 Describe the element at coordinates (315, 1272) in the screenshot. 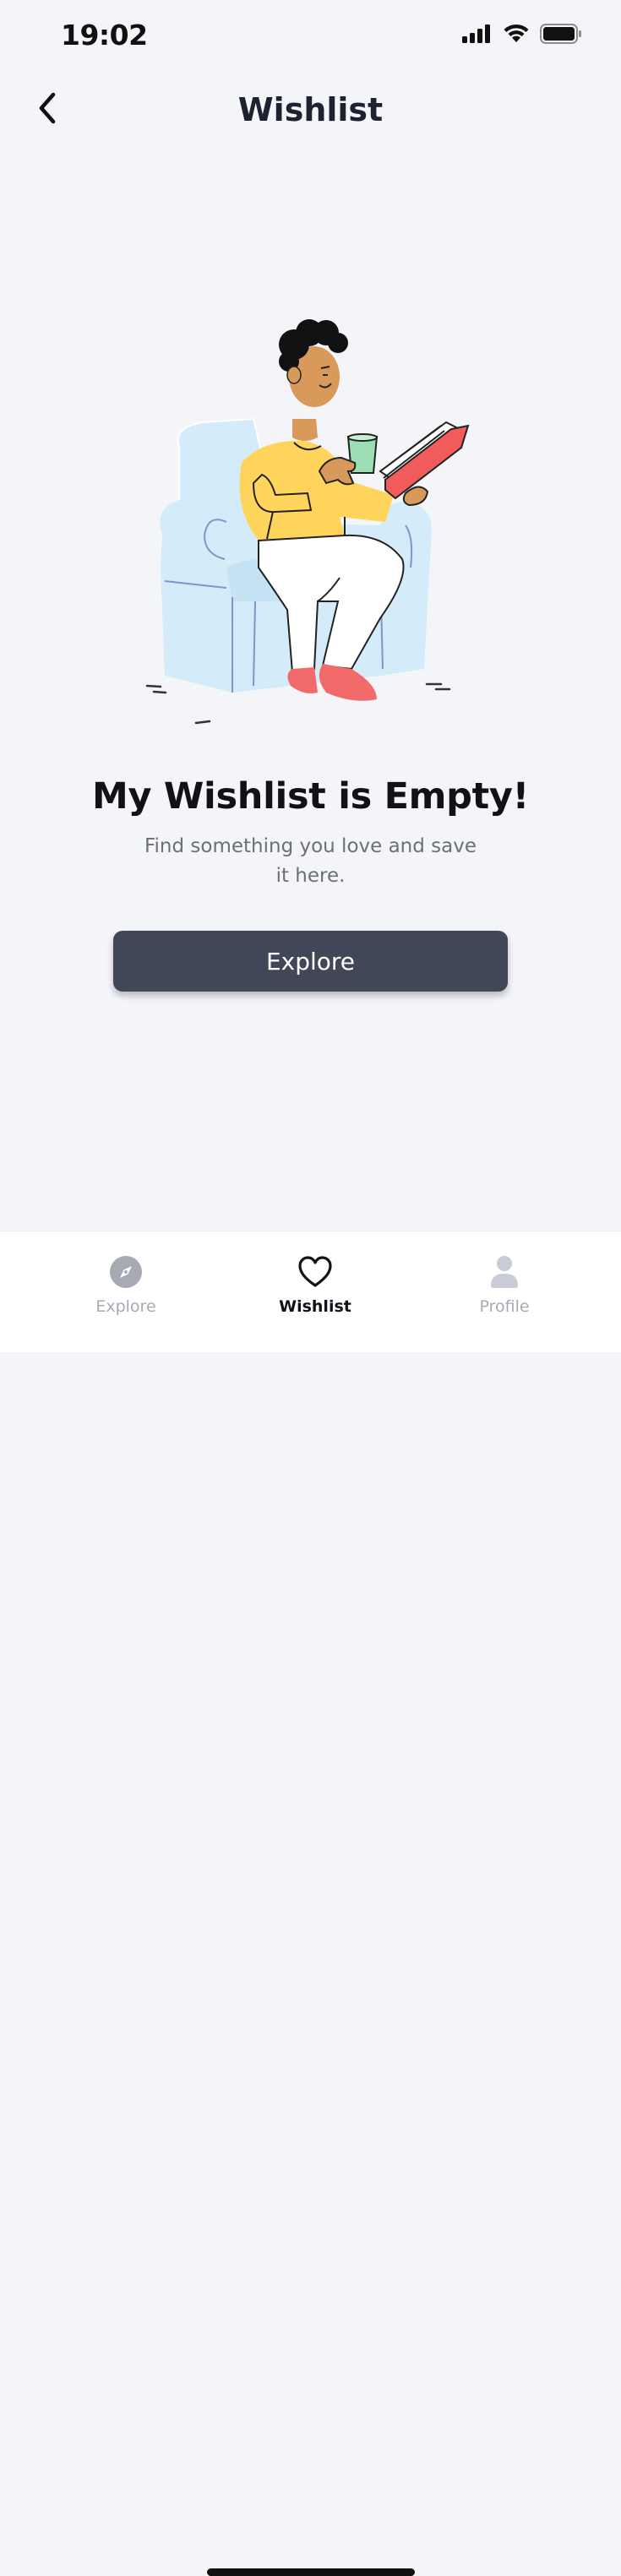

I see `heart-icon` at that location.